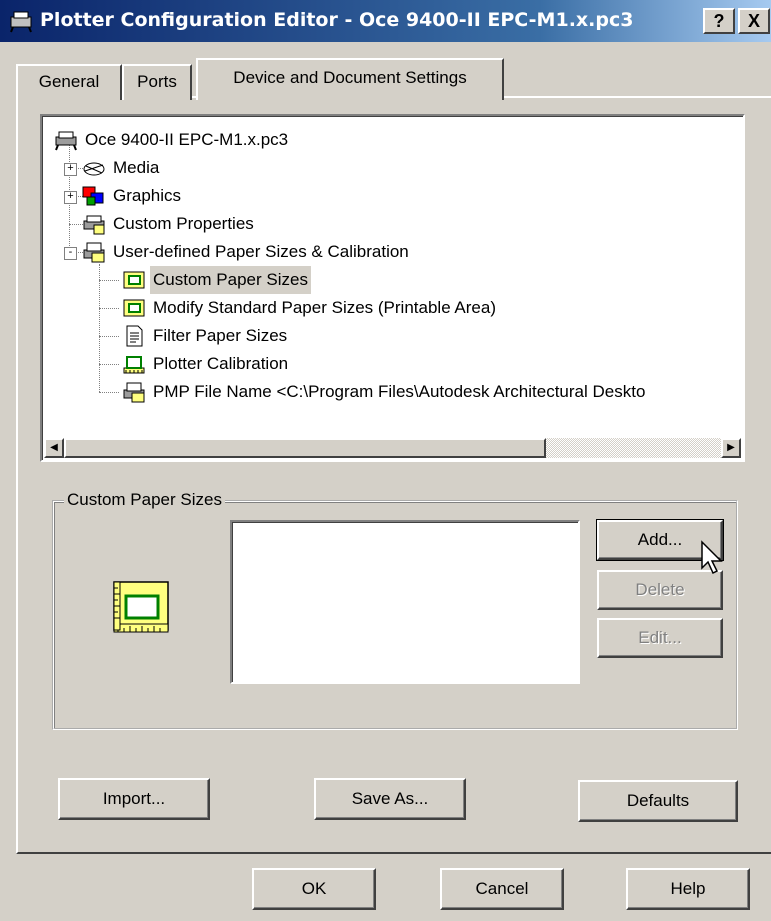  Describe the element at coordinates (660, 590) in the screenshot. I see `delete-button: Delete` at that location.